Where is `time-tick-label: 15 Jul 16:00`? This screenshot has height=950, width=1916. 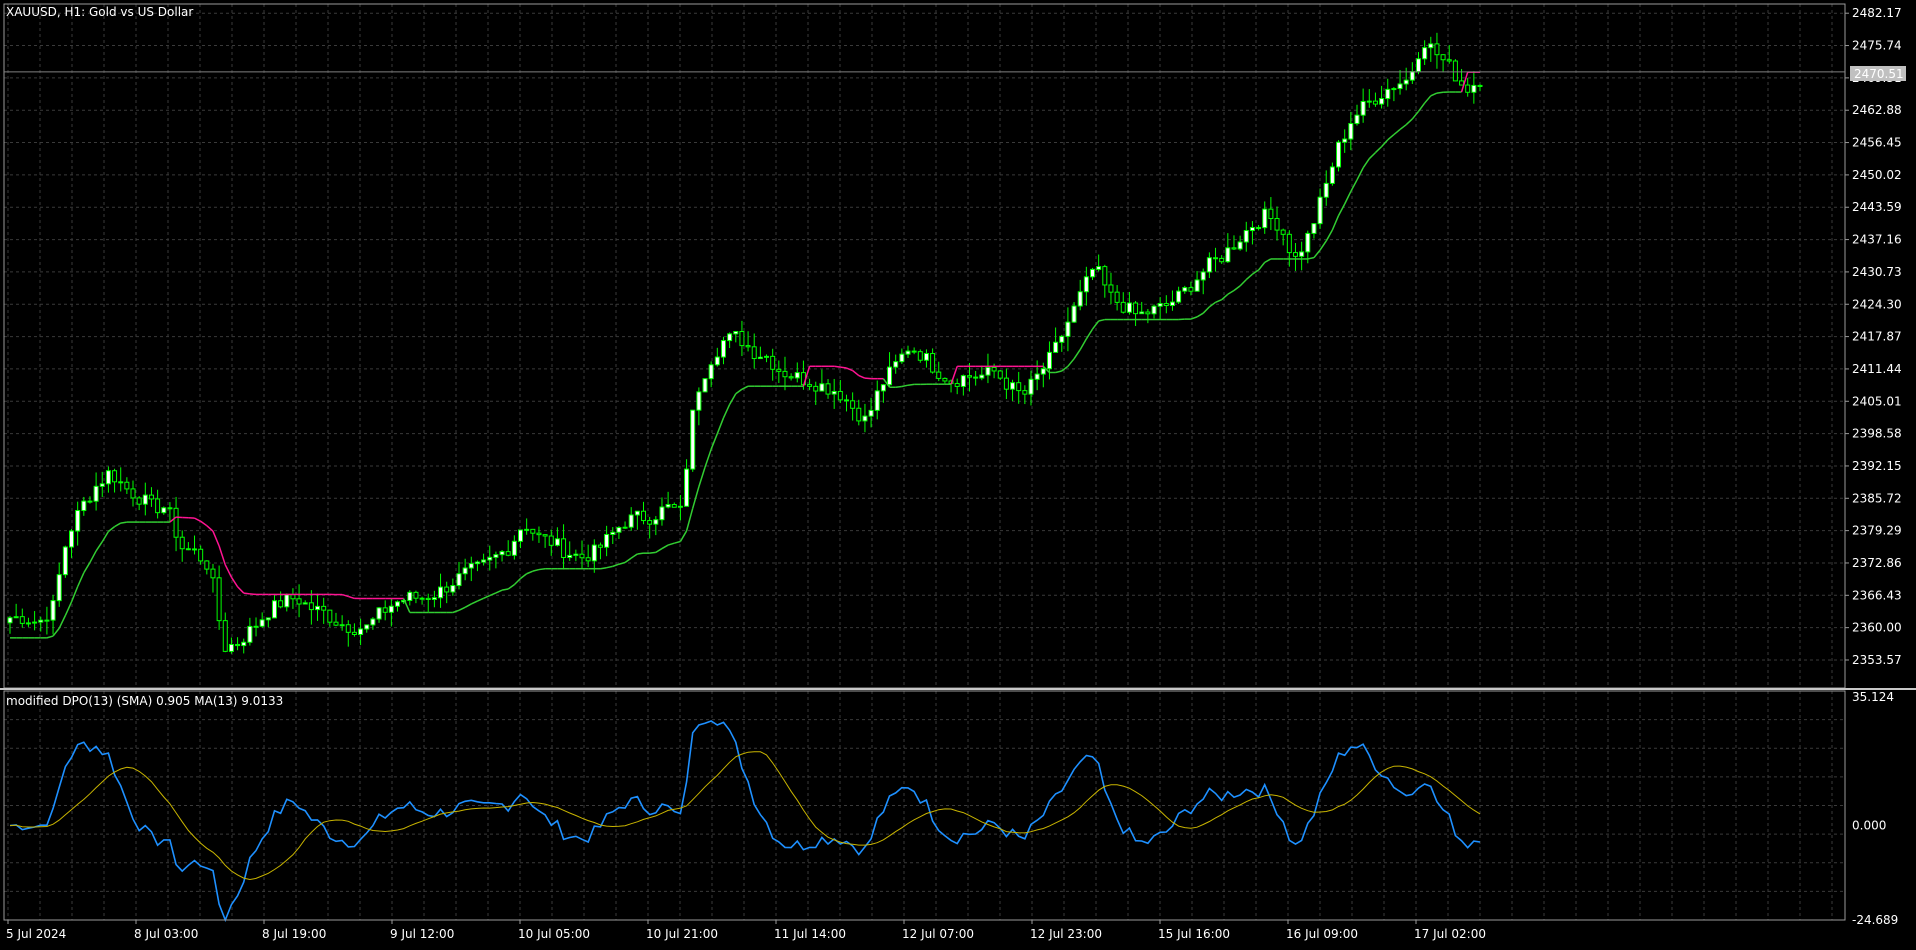 time-tick-label: 15 Jul 16:00 is located at coordinates (1194, 934).